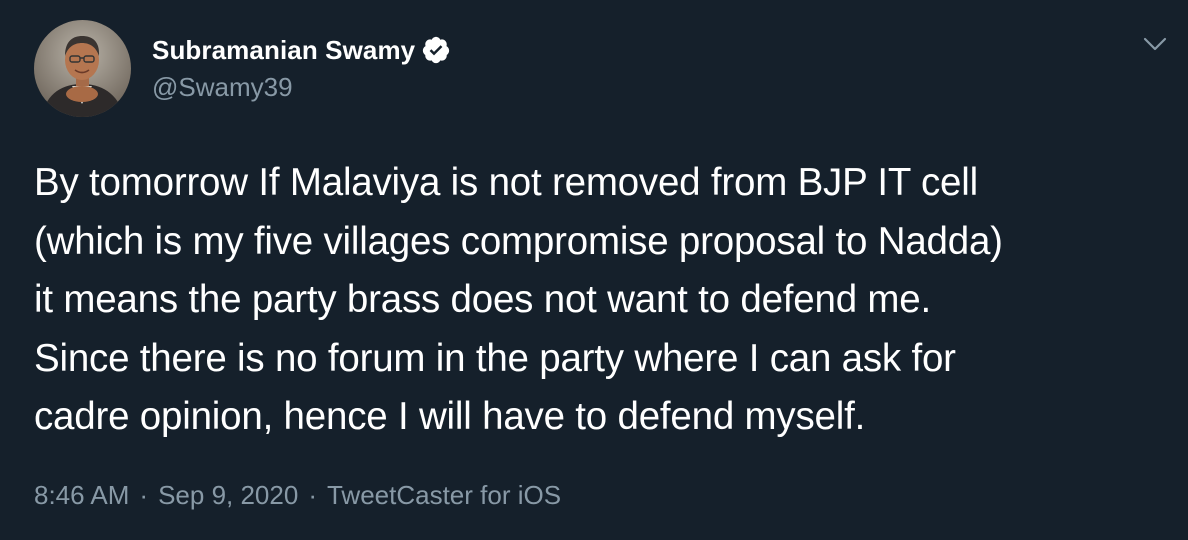 This screenshot has width=1188, height=540. What do you see at coordinates (81, 495) in the screenshot?
I see `tweet-time: 8:46 AM` at bounding box center [81, 495].